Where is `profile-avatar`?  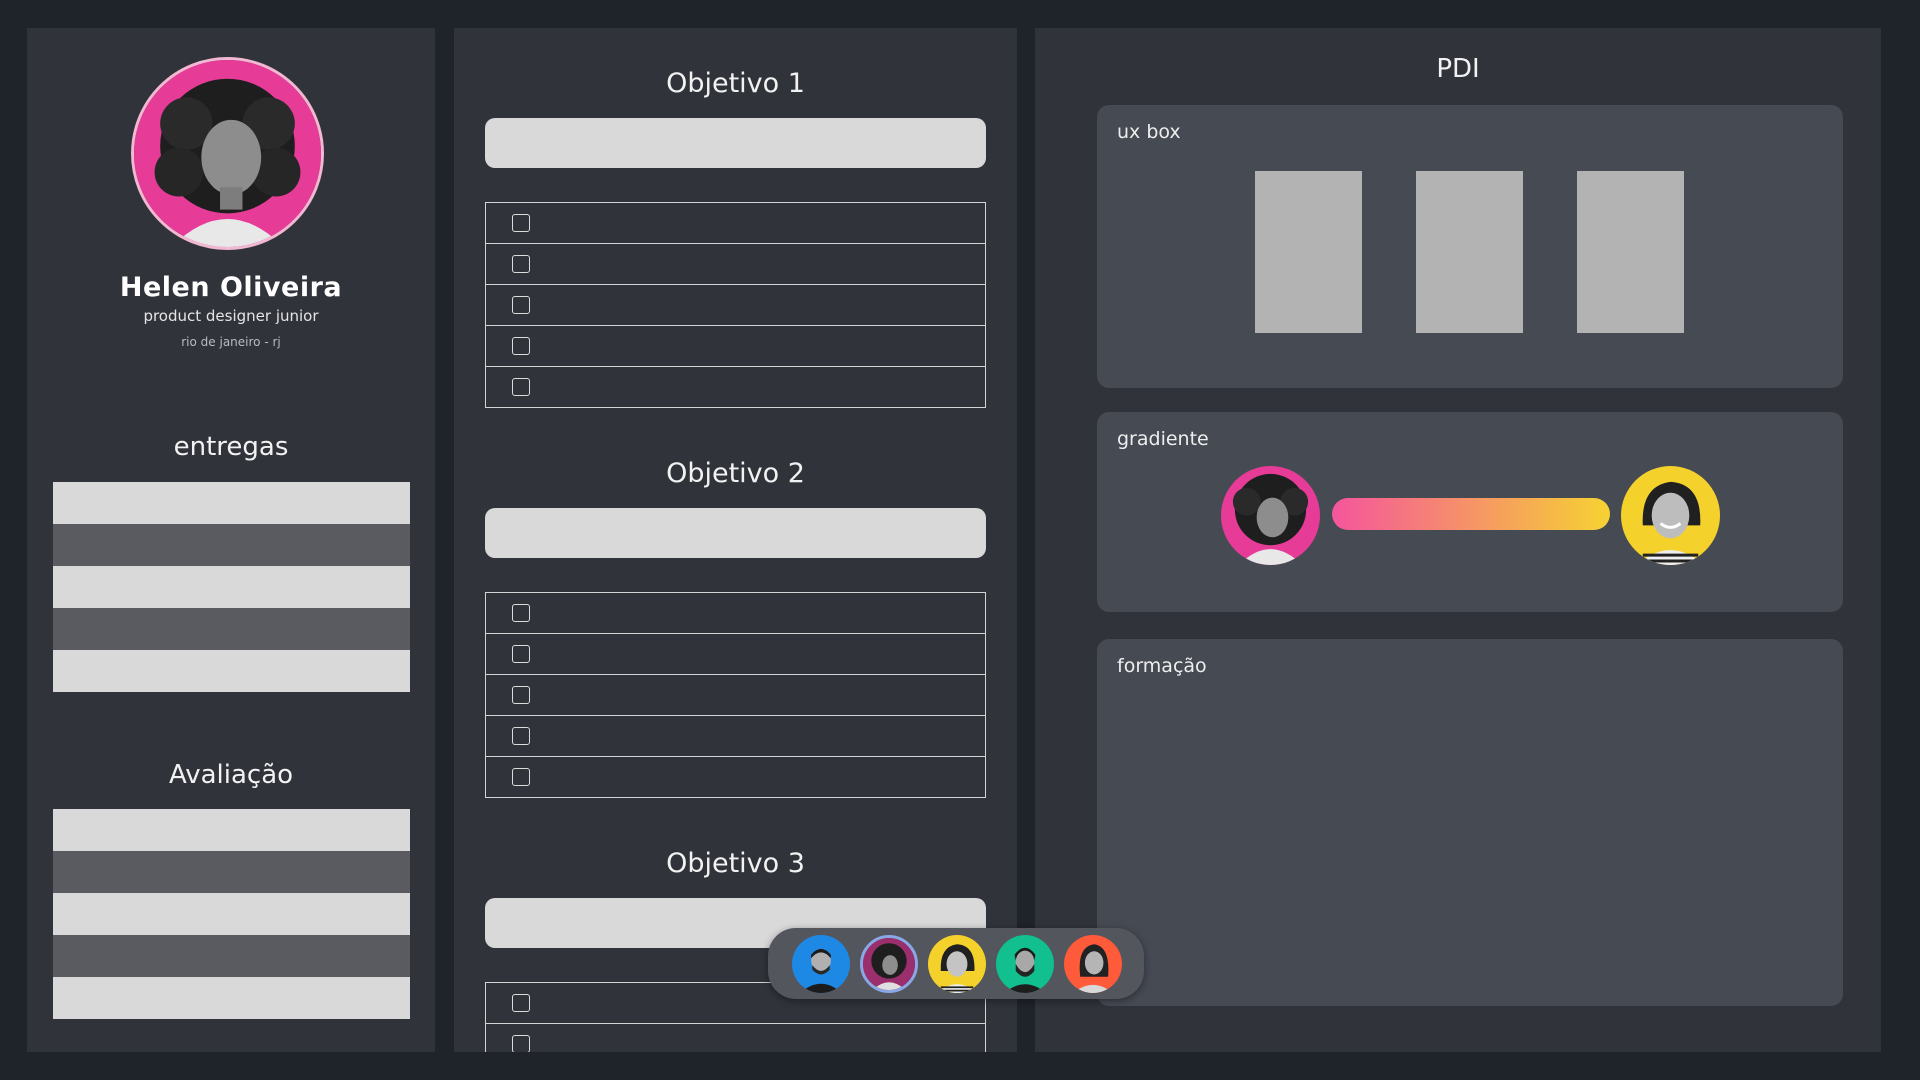 profile-avatar is located at coordinates (227, 153).